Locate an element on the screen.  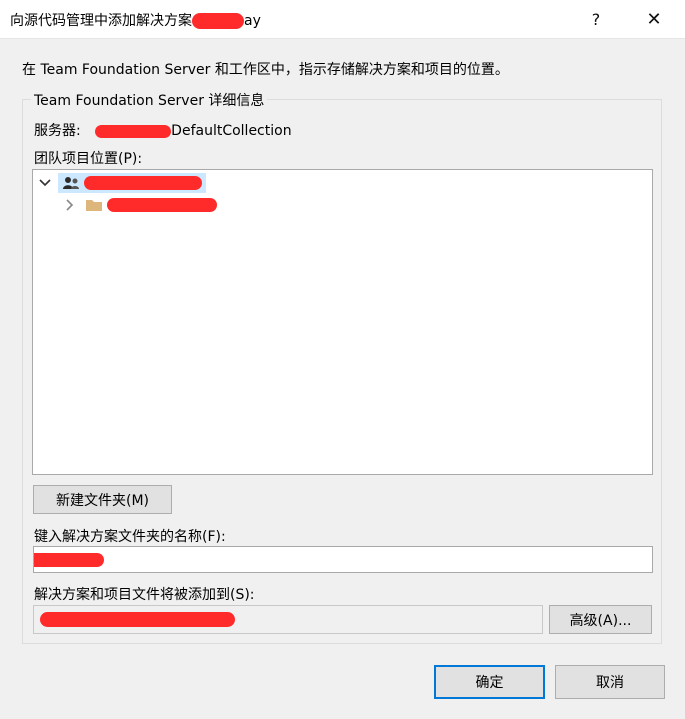
destination-label: 解决方案和项目文件将被添加到(S): is located at coordinates (144, 595).